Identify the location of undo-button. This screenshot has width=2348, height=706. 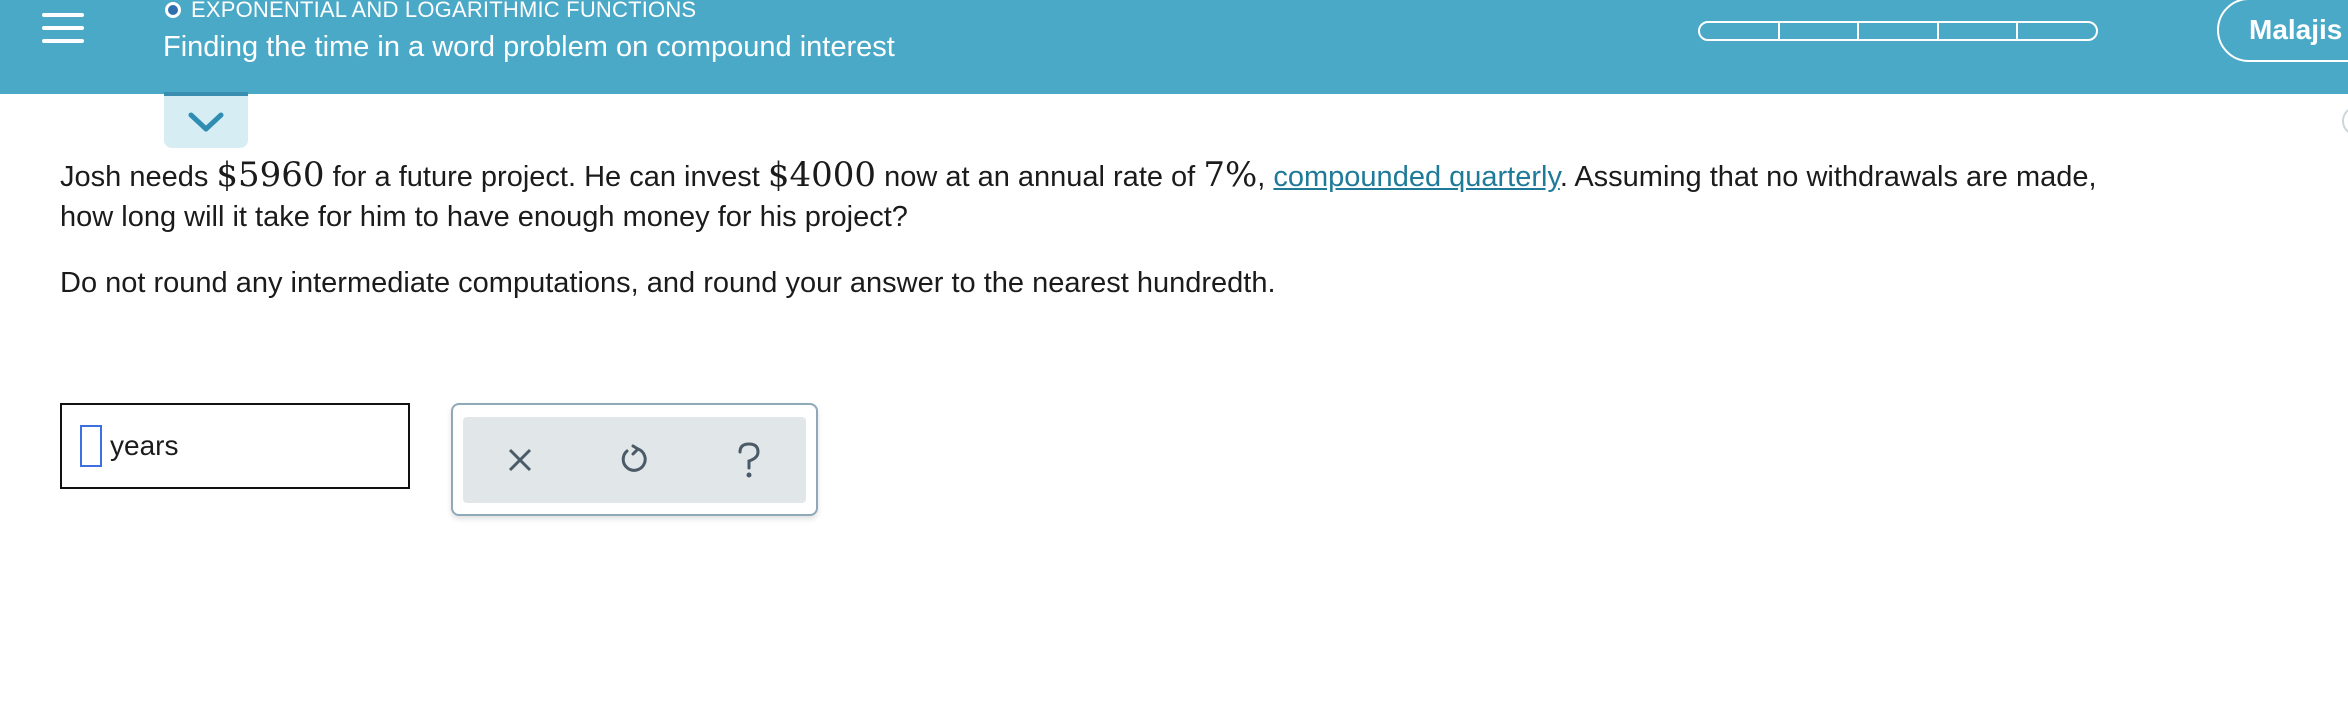
(634, 460).